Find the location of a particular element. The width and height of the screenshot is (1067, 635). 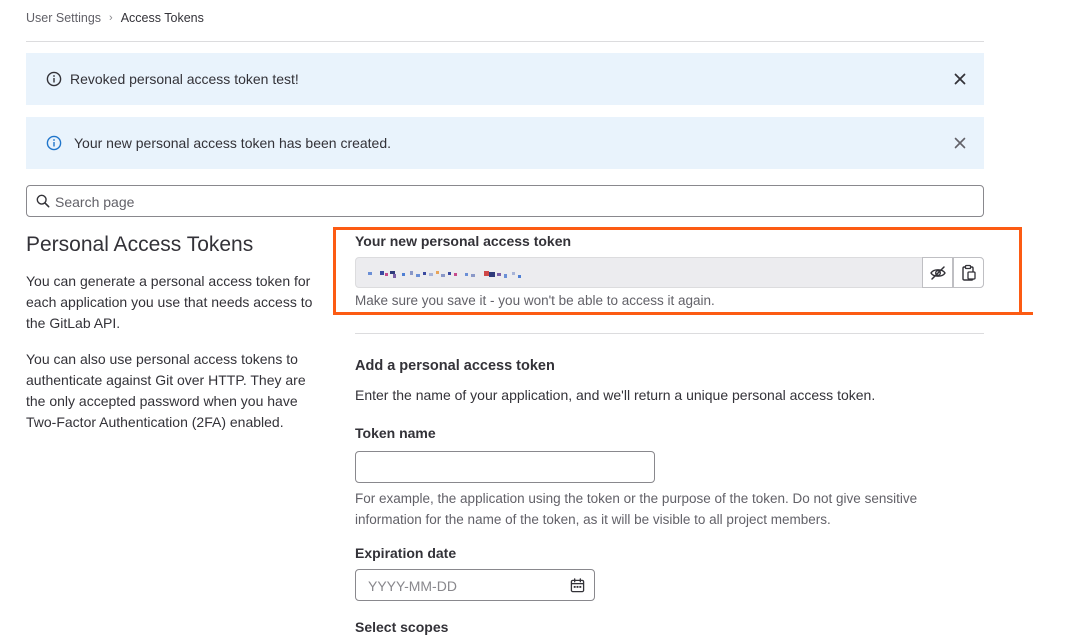

expiration-date-field is located at coordinates (475, 585).